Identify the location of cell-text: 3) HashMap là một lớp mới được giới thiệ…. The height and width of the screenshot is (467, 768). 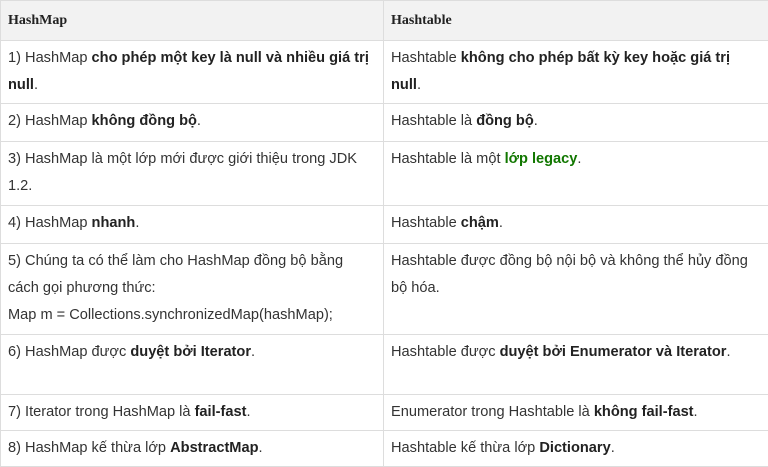
(182, 172).